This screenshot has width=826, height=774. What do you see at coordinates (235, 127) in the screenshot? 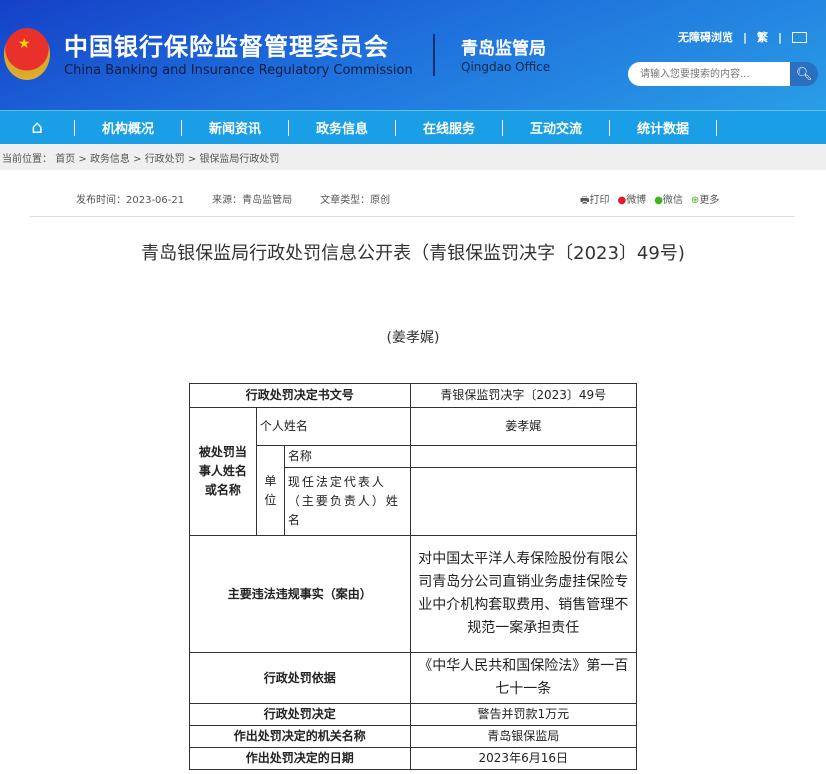
I see `nav-item-news: 新闻资讯` at bounding box center [235, 127].